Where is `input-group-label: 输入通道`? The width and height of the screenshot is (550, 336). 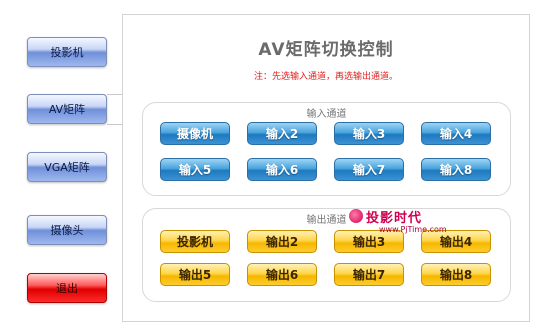 input-group-label: 输入通道 is located at coordinates (326, 114).